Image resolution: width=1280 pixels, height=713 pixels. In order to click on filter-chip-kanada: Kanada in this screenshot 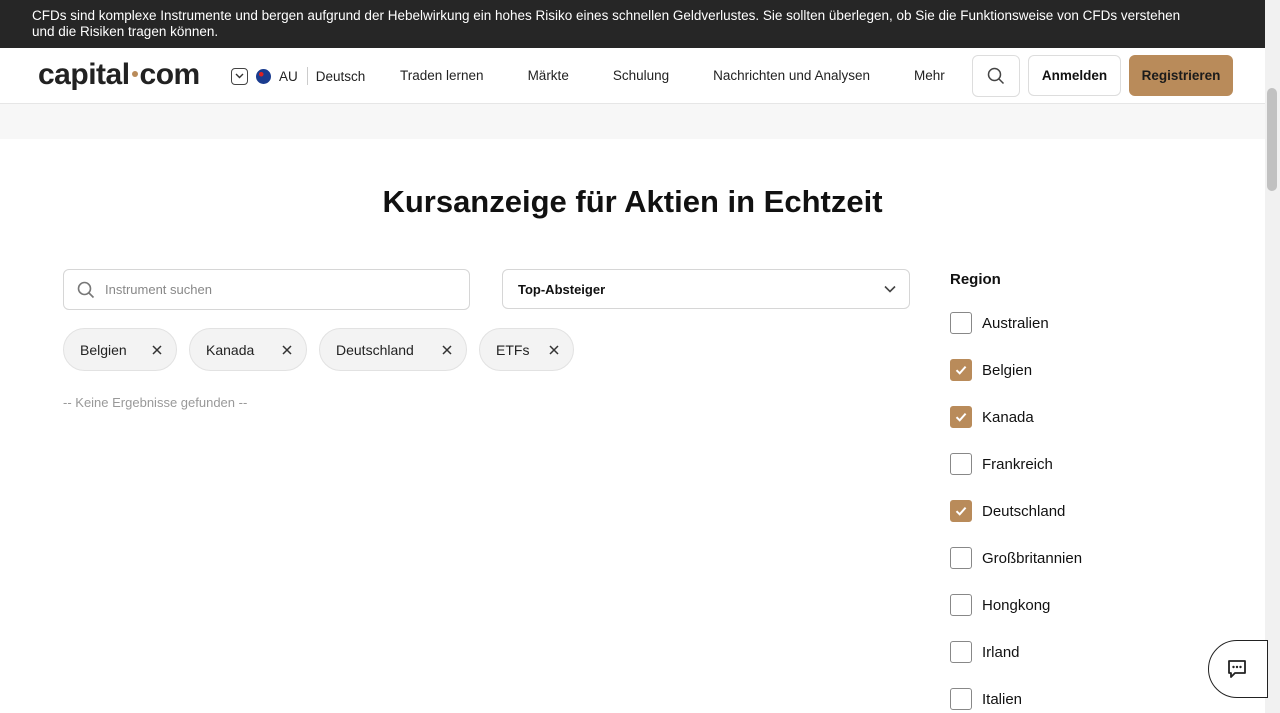, I will do `click(248, 349)`.